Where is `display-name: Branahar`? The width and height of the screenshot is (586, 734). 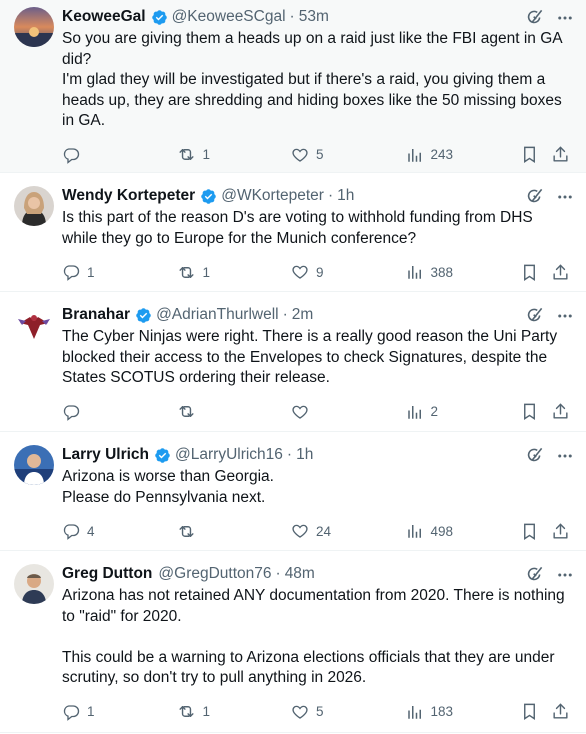
display-name: Branahar is located at coordinates (96, 315).